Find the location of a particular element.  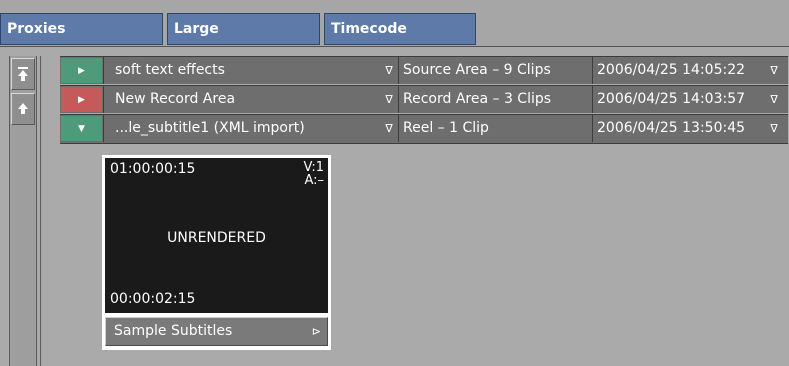

bin-area: Reel – 1 Clip is located at coordinates (446, 128).